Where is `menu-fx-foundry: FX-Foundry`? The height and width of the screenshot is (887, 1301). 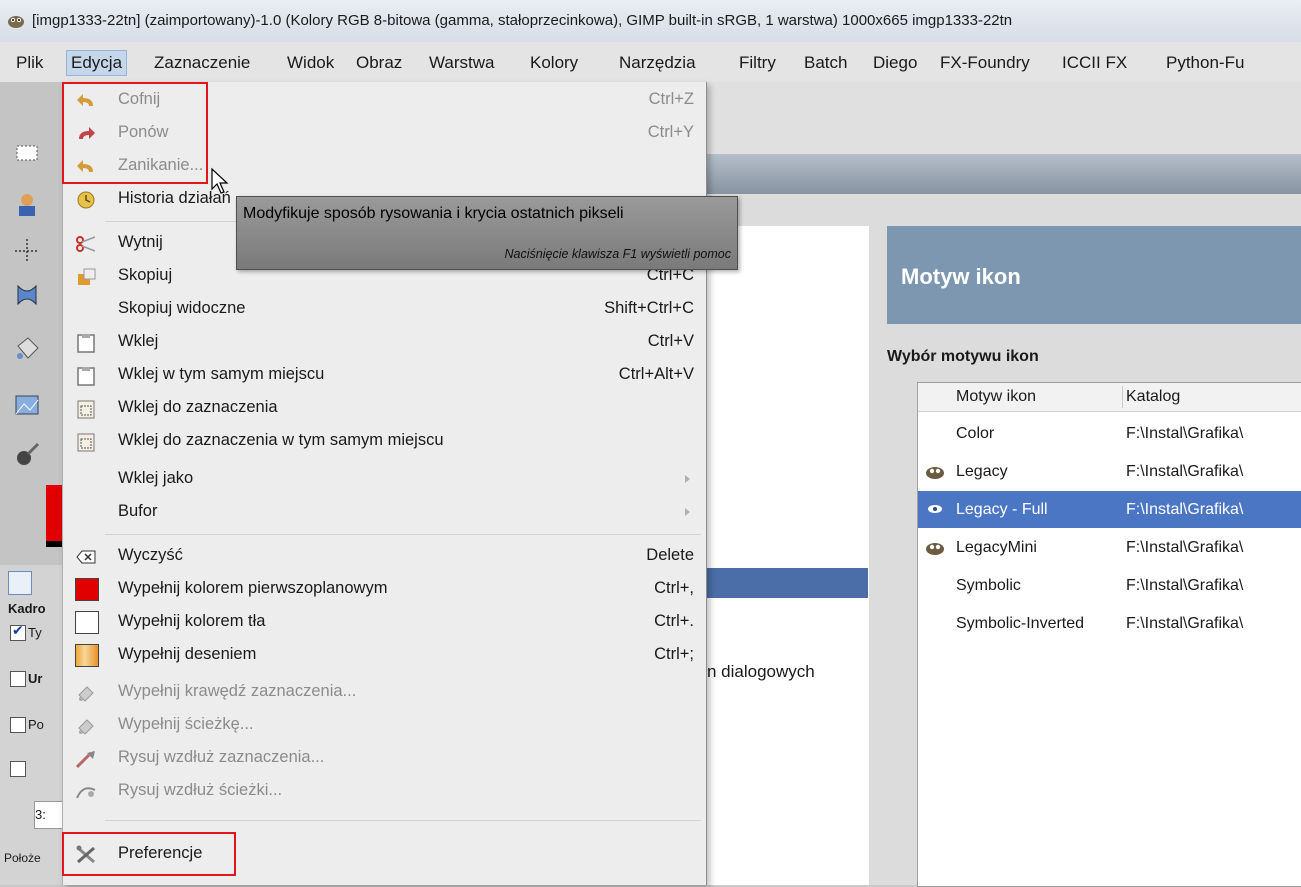
menu-fx-foundry: FX-Foundry is located at coordinates (985, 63).